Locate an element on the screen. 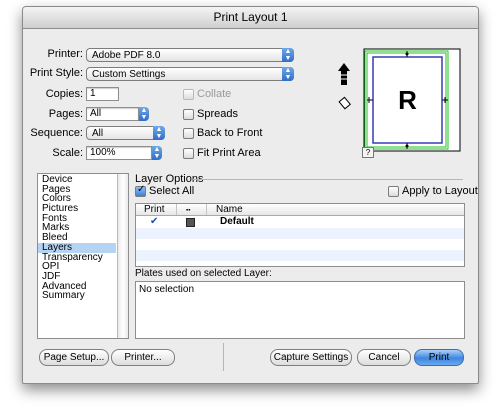 This screenshot has width=503, height=406. pages-combo-arrows-icon: ▲ ▼ is located at coordinates (144, 114).